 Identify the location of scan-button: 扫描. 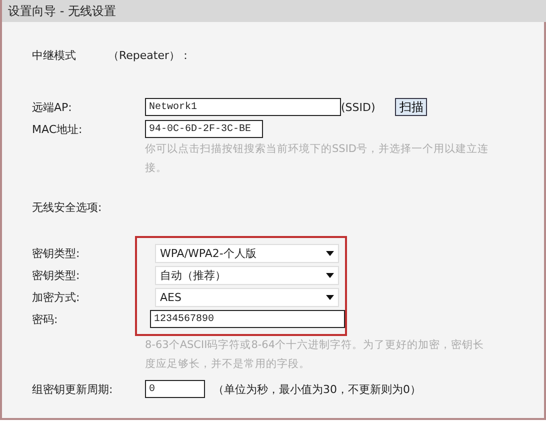
(411, 107).